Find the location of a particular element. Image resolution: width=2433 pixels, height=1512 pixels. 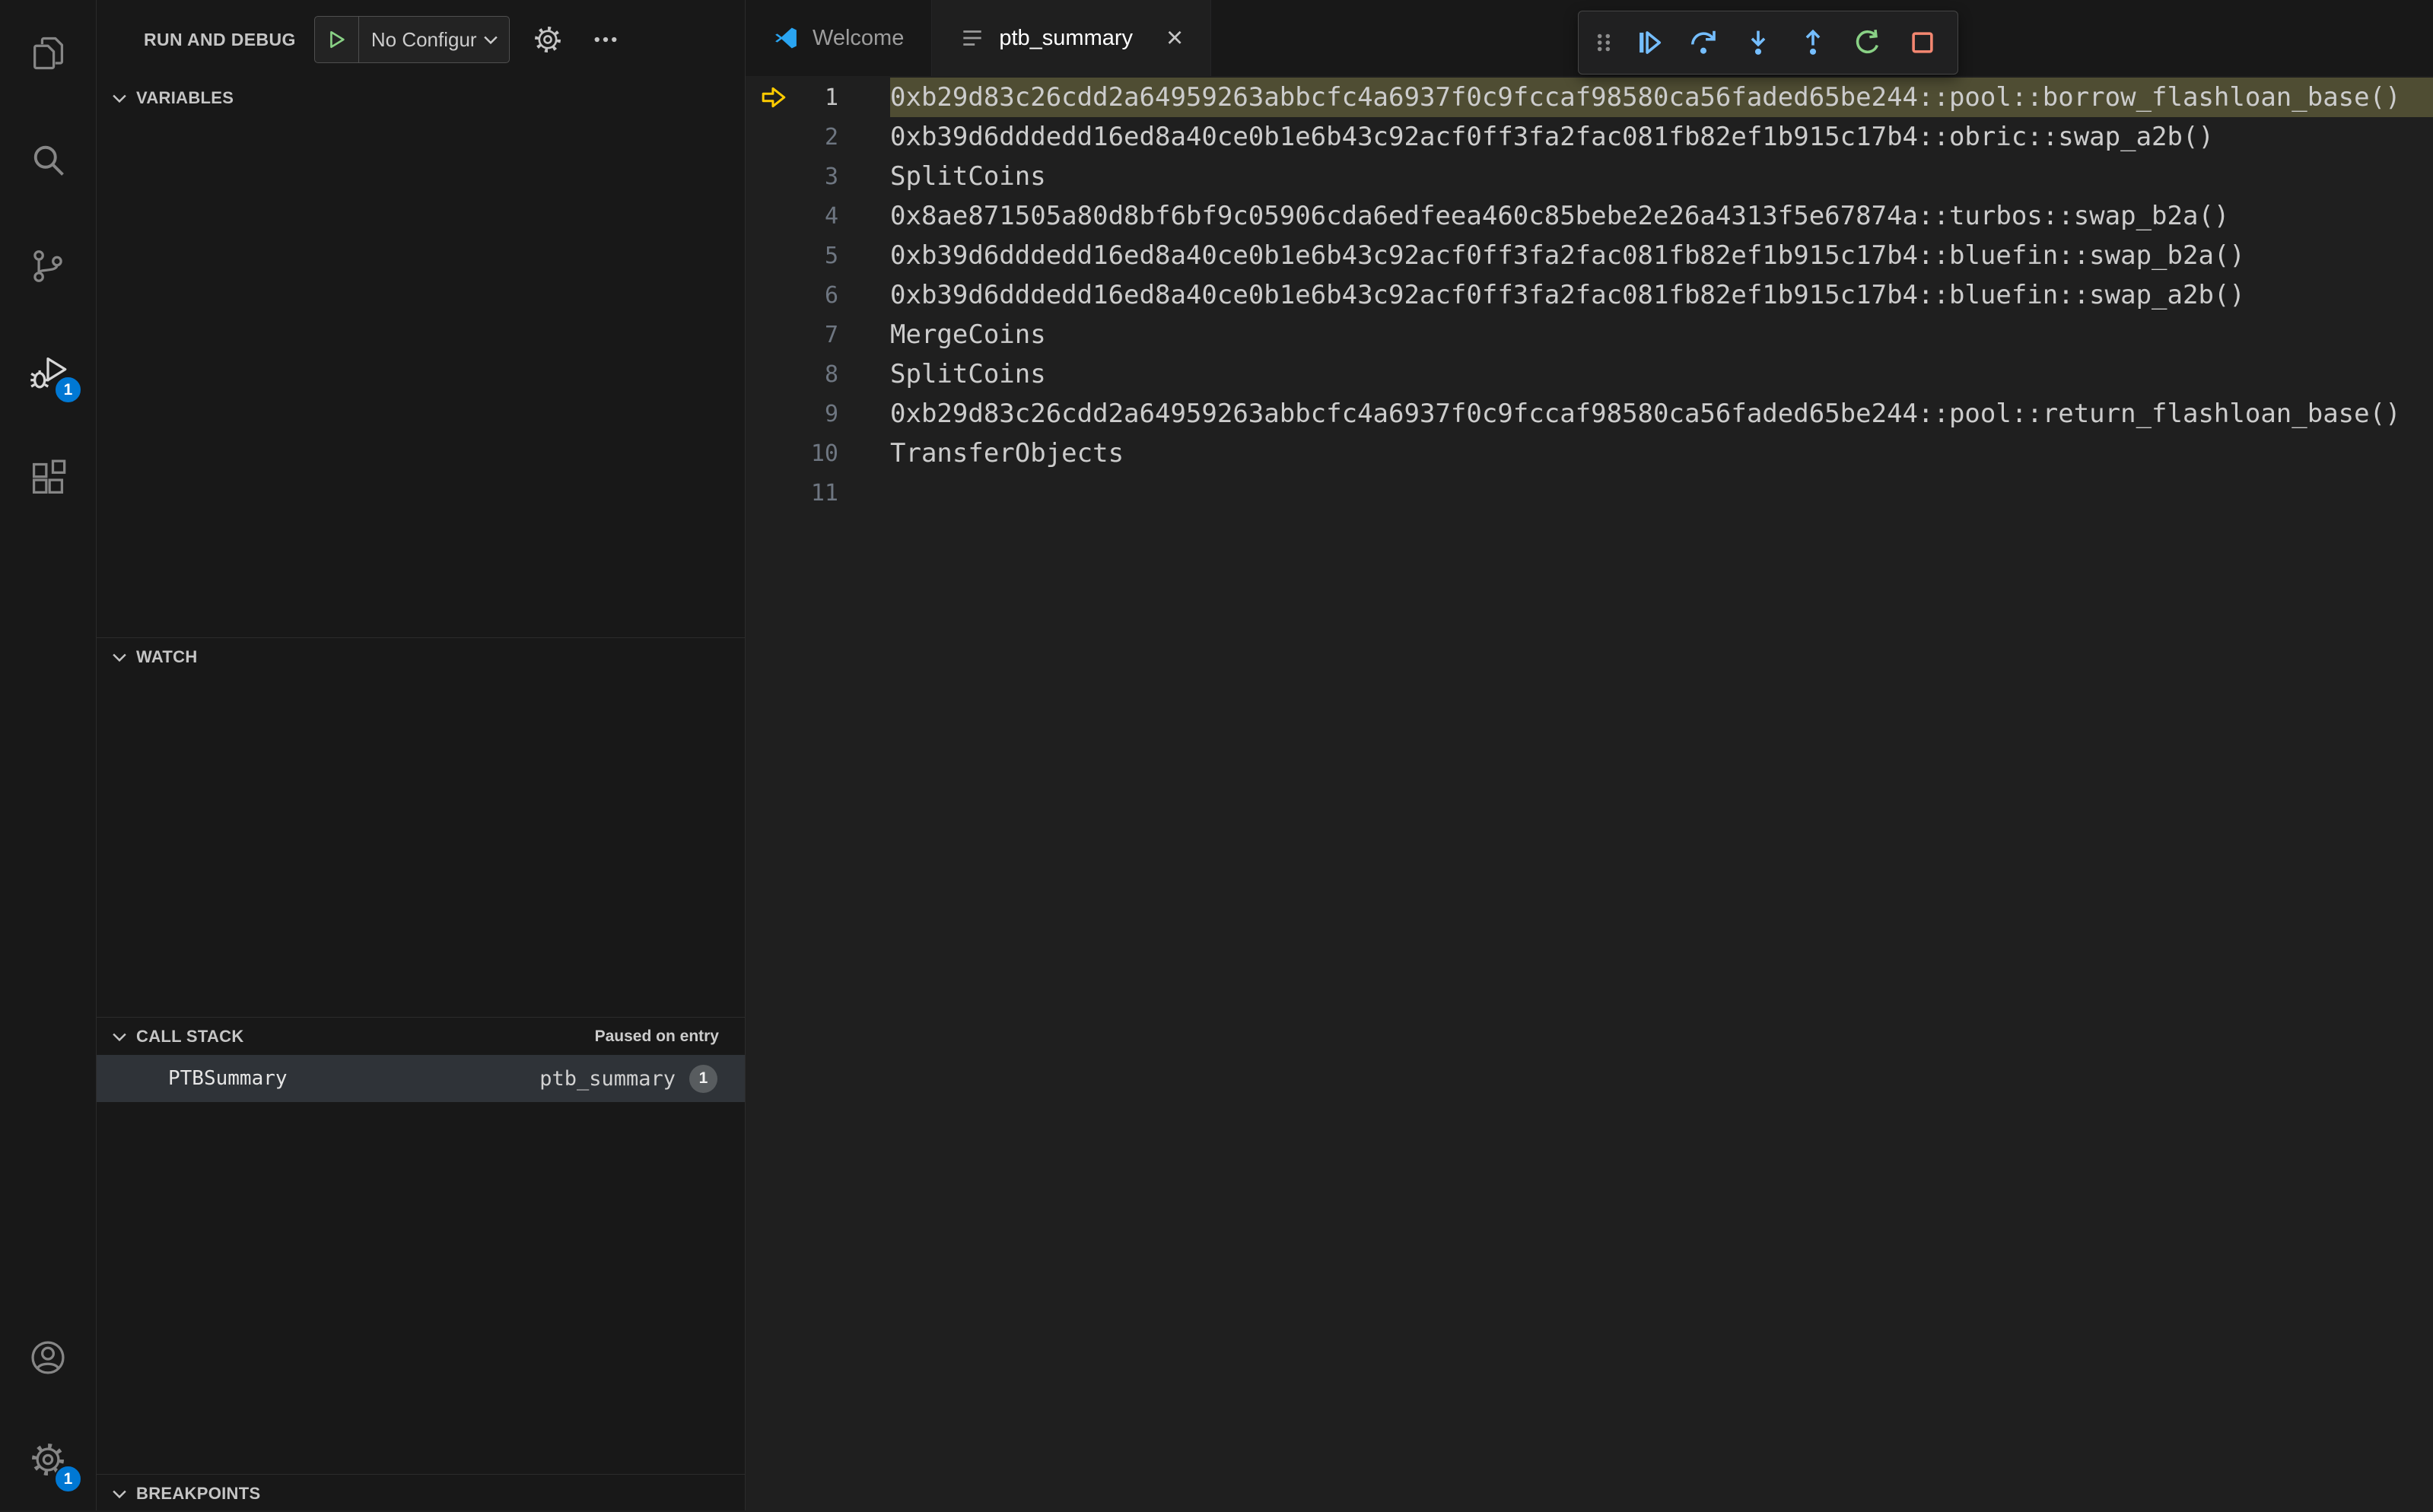

source-control-icon is located at coordinates (47, 266).